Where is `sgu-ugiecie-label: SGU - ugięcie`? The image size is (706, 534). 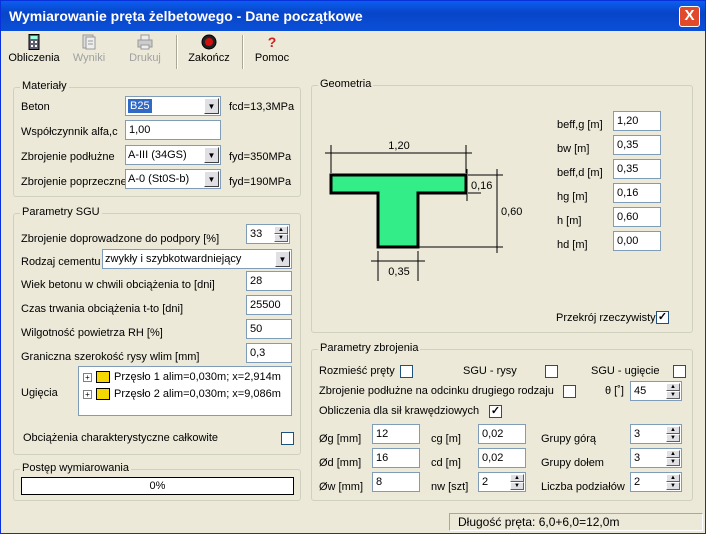 sgu-ugiecie-label: SGU - ugięcie is located at coordinates (625, 371).